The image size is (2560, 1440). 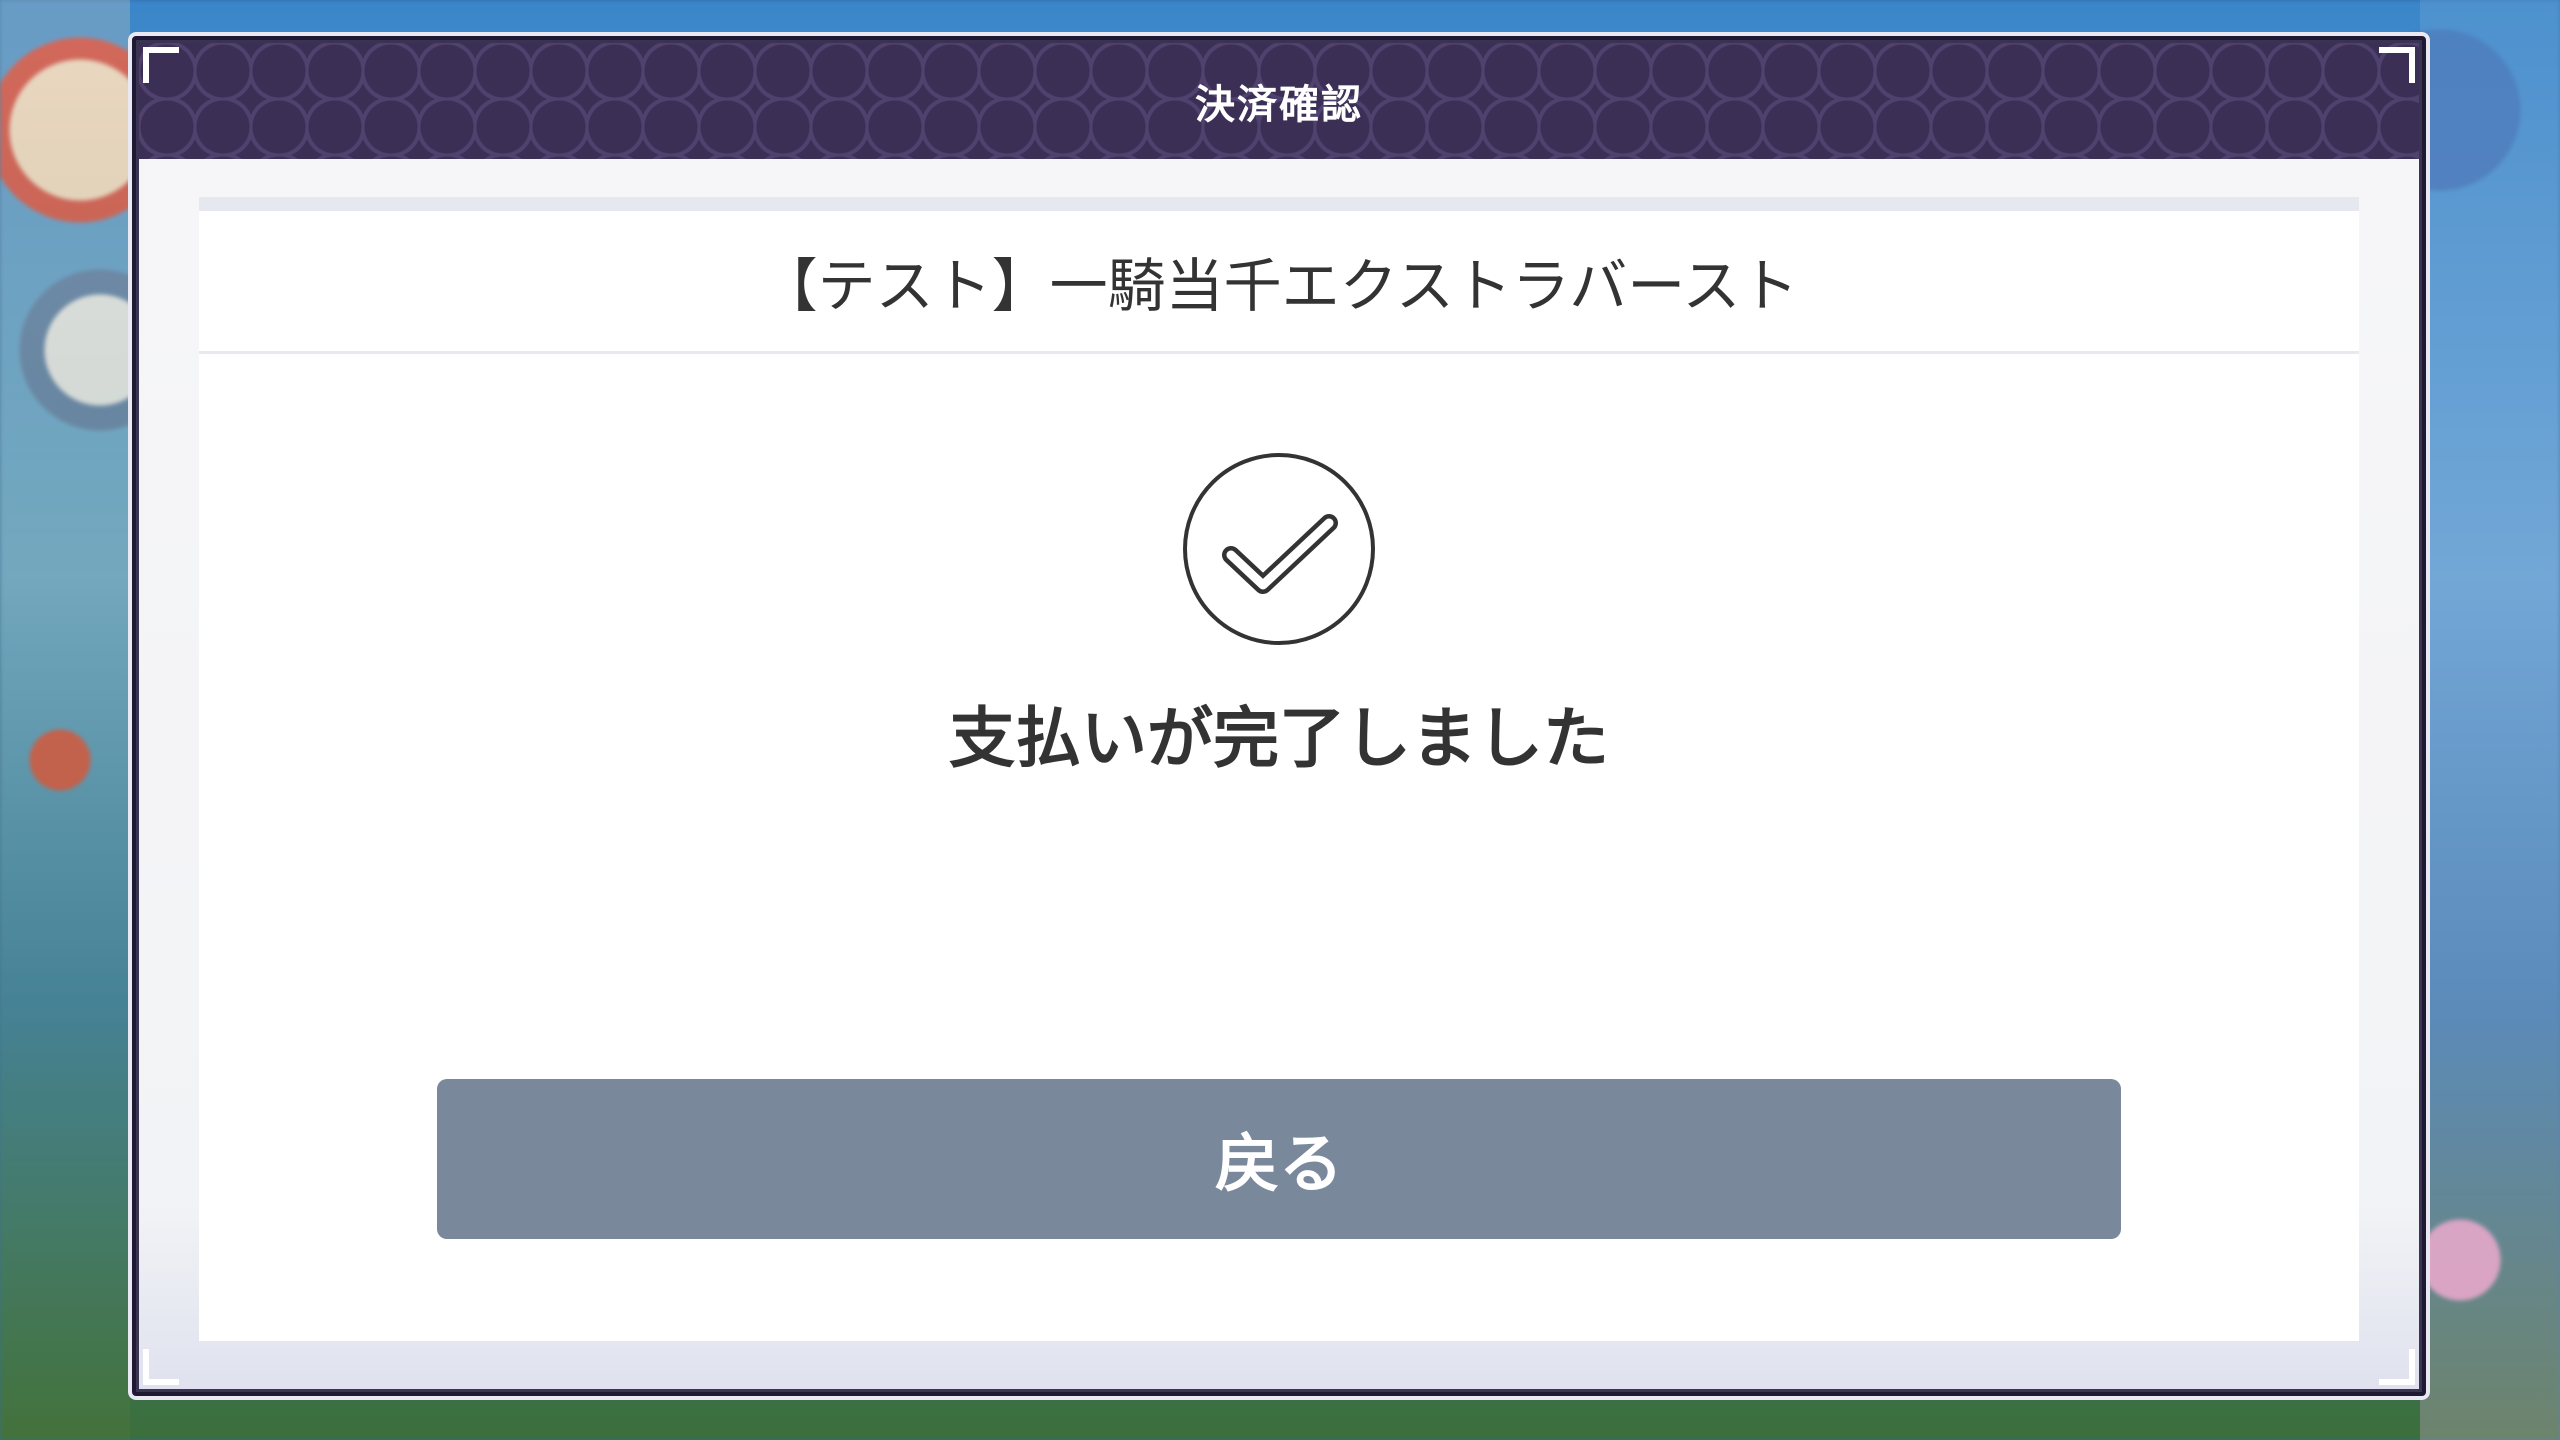 I want to click on frame-corner-bottom-left, so click(x=161, y=1367).